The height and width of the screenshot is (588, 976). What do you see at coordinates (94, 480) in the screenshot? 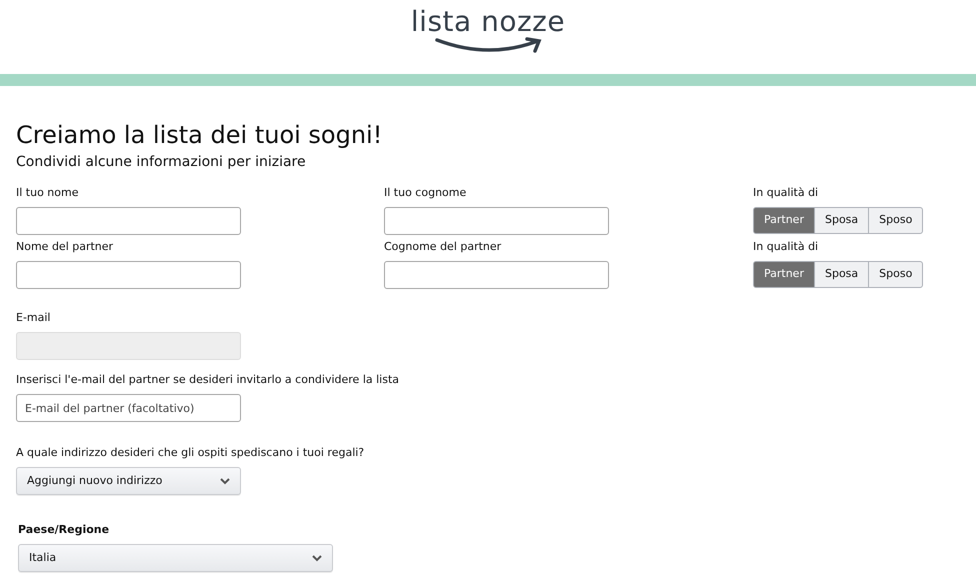
I see `dropdown-value: Aggiungi nuovo indirizzo` at bounding box center [94, 480].